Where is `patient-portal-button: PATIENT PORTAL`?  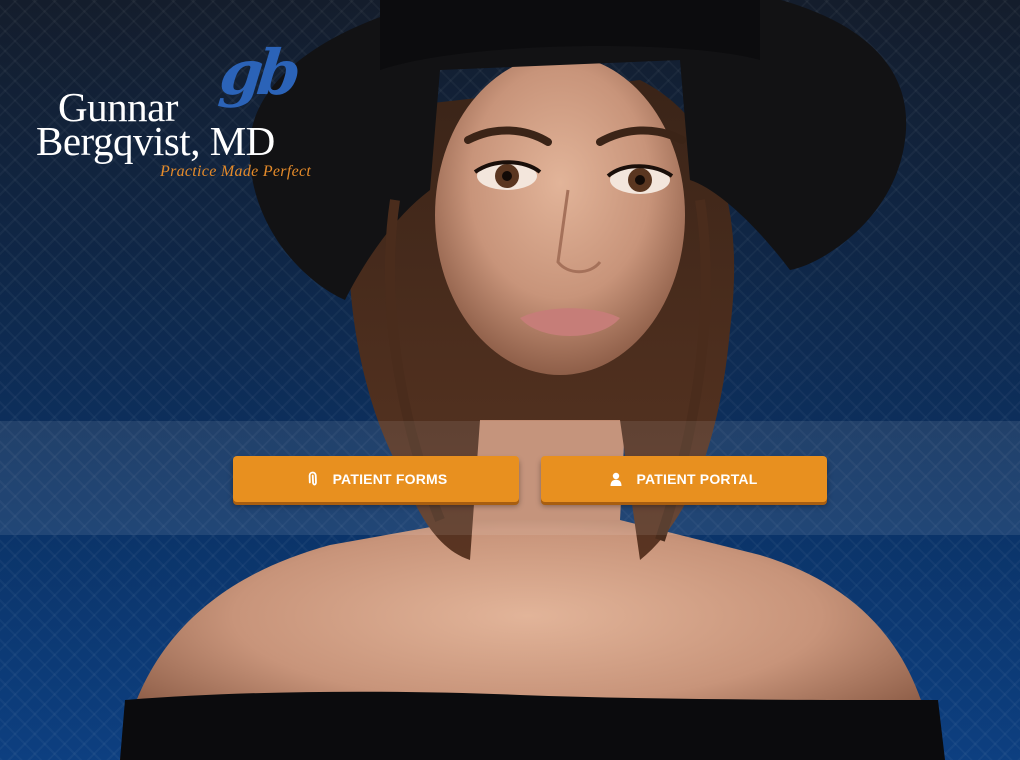 patient-portal-button: PATIENT PORTAL is located at coordinates (684, 479).